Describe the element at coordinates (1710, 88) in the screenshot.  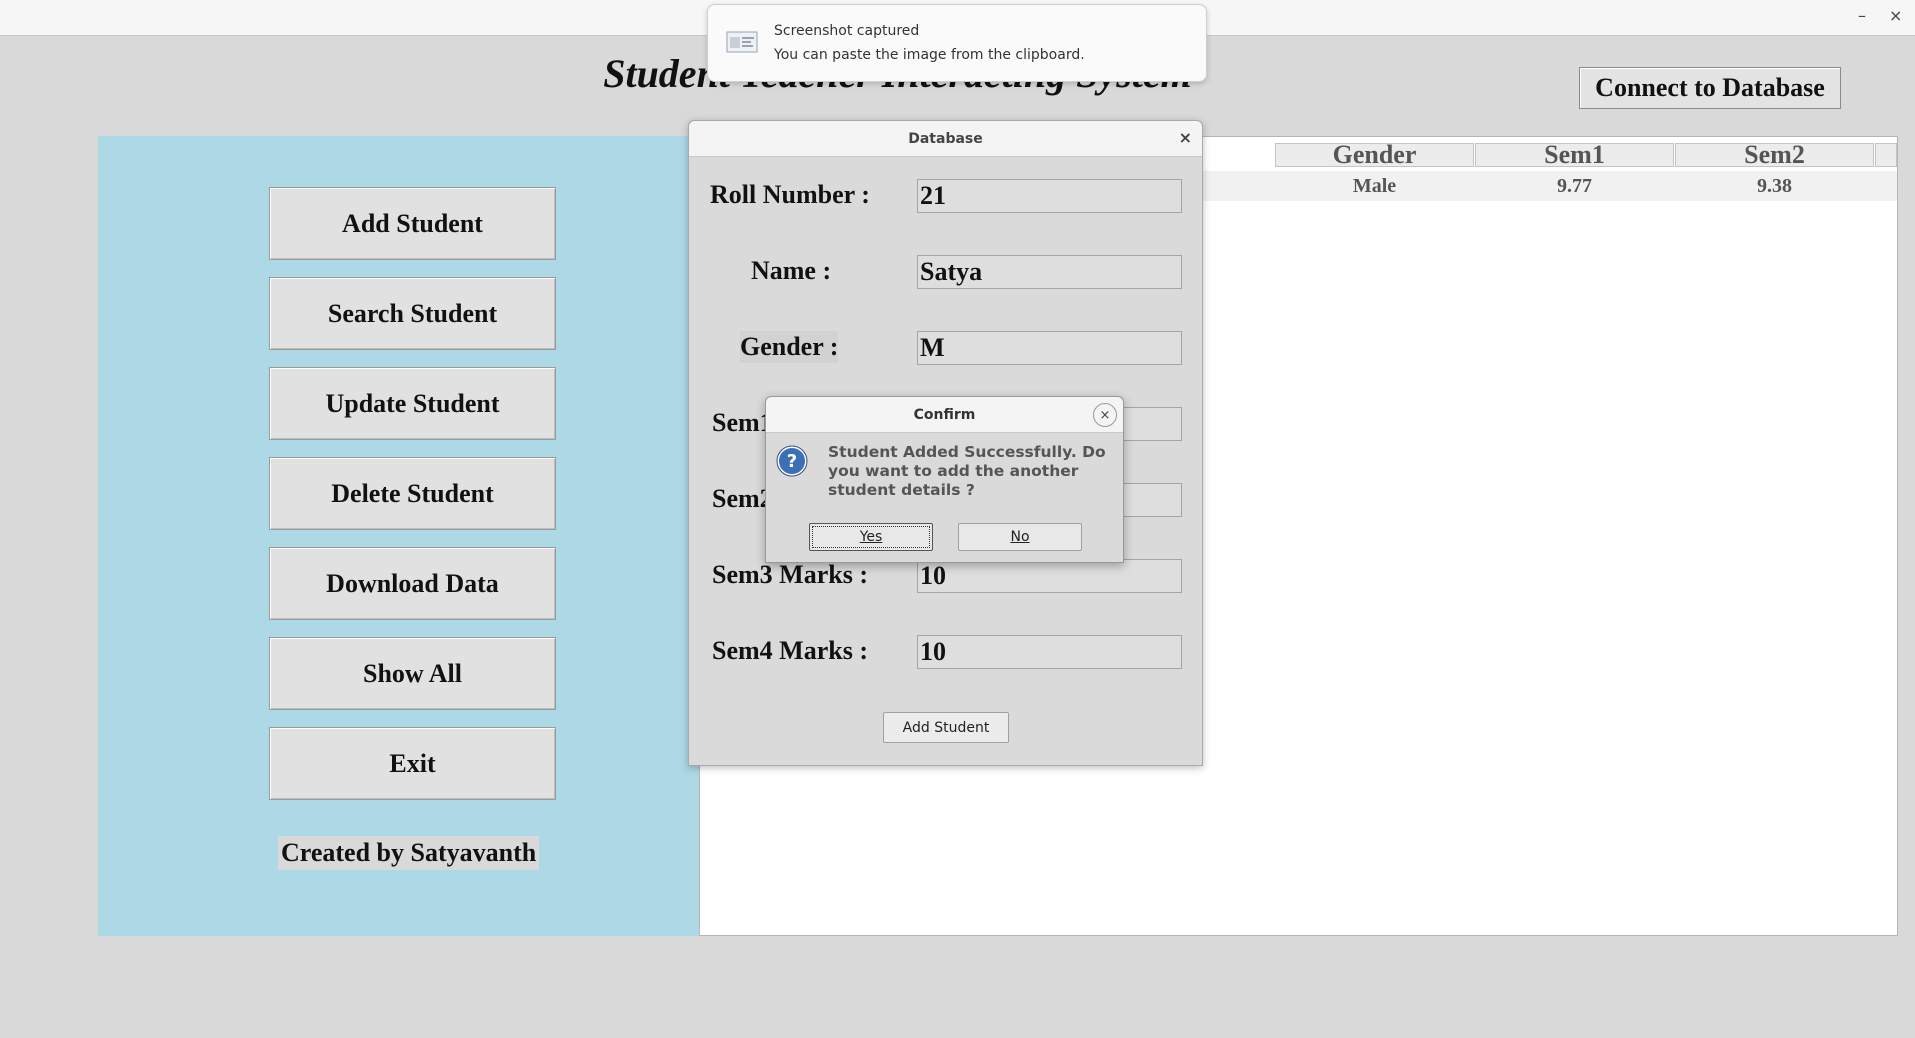
I see `connect-database-button: Connect to Database` at that location.